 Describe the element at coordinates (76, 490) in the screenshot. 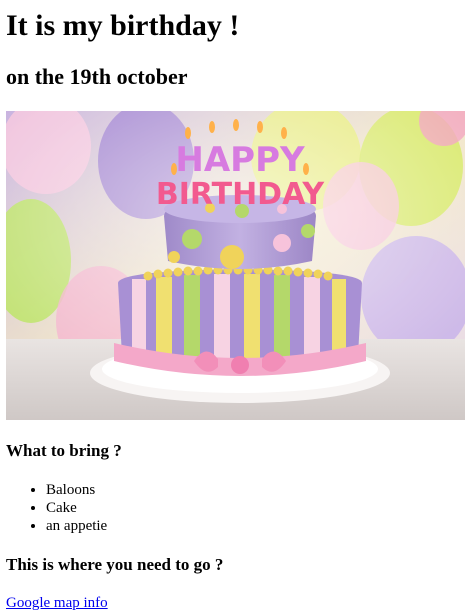

I see `list-item: Baloons` at that location.